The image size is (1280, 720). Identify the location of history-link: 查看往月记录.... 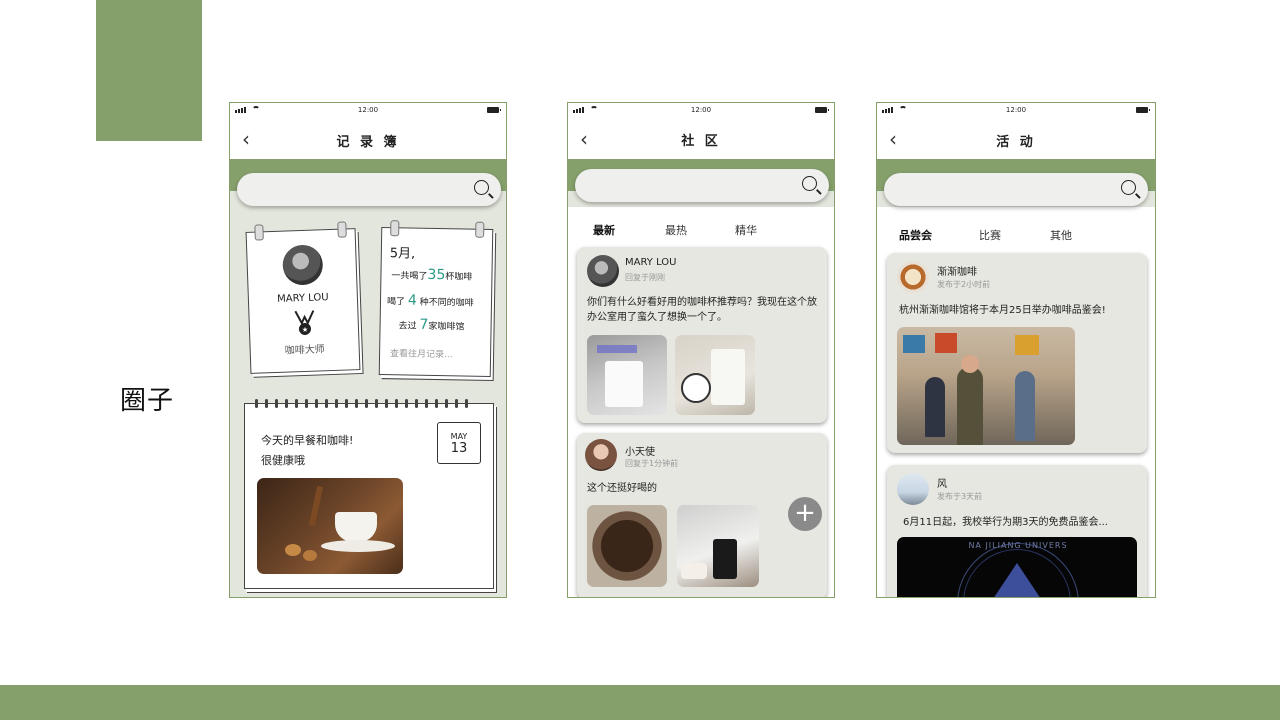
(421, 353).